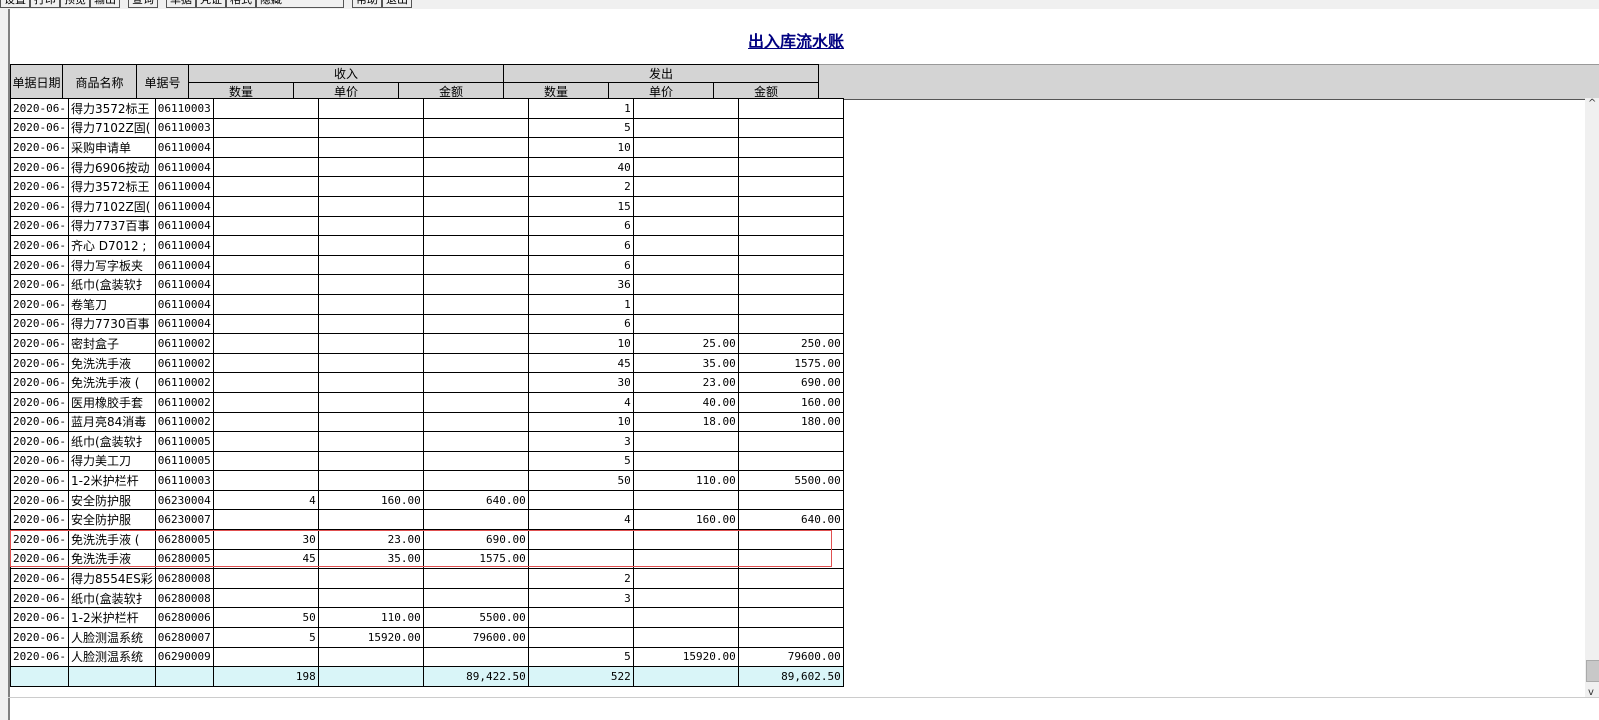 Image resolution: width=1599 pixels, height=720 pixels. What do you see at coordinates (427, 657) in the screenshot?
I see `table-row: 2020-06- 人脸测温系统 06290009 5 15920.00 79600.00` at bounding box center [427, 657].